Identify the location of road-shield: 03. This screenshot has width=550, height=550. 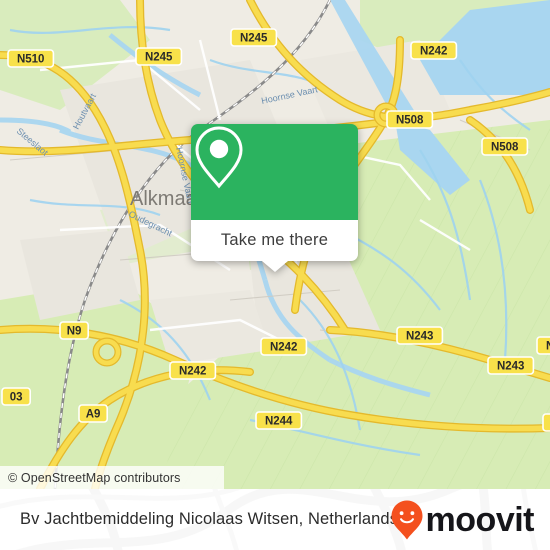
(16, 396).